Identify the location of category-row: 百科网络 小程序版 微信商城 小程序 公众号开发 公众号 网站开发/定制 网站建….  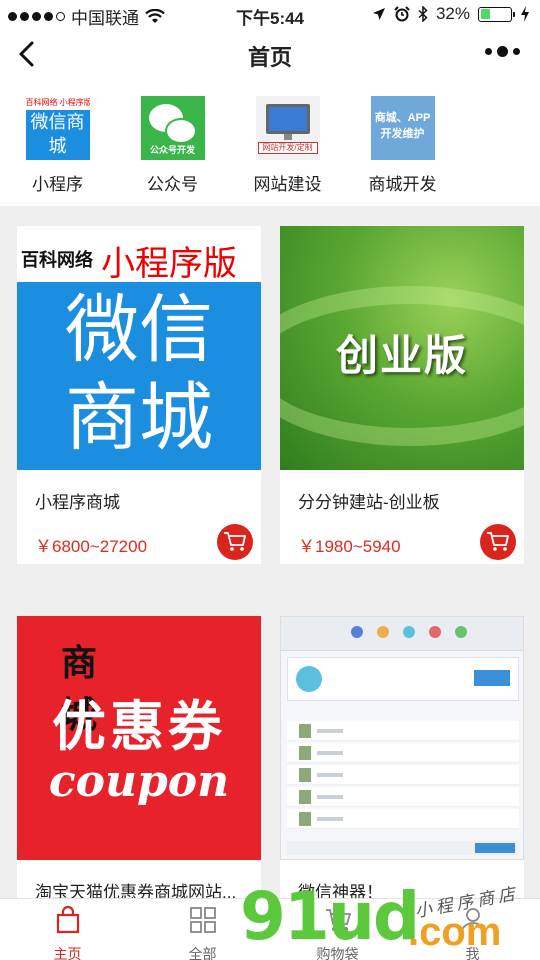
(270, 144).